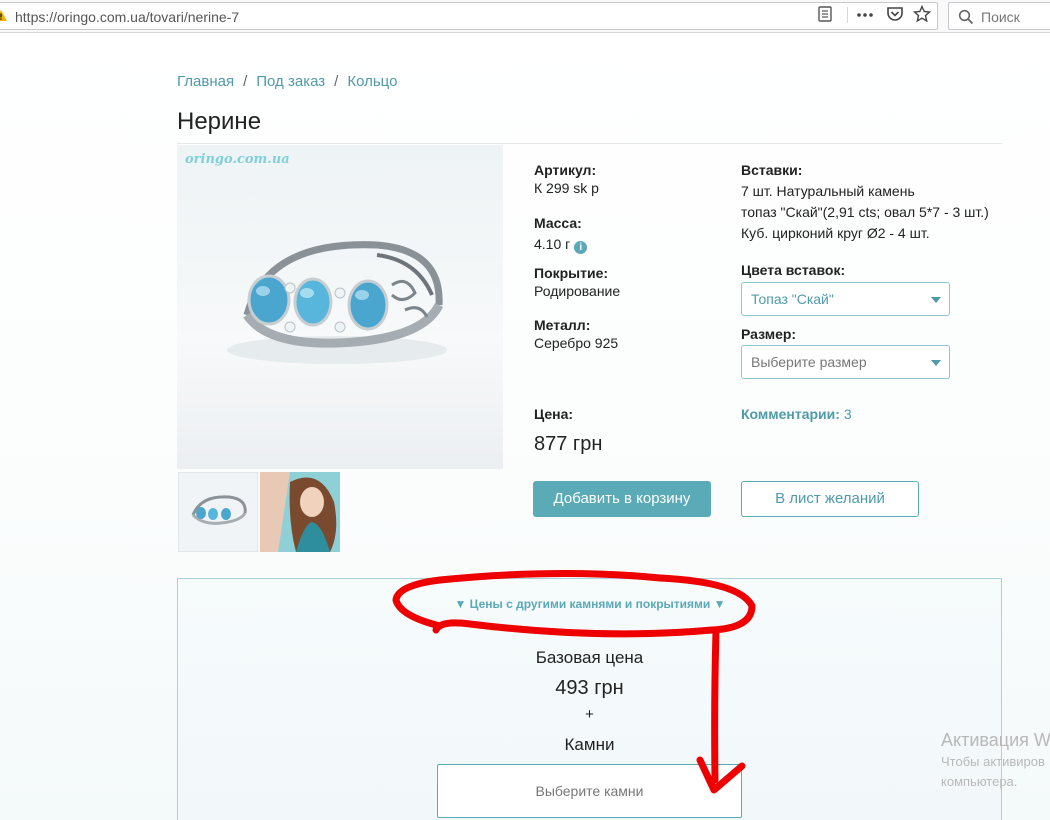  Describe the element at coordinates (554, 414) in the screenshot. I see `price-label: Цена:` at that location.